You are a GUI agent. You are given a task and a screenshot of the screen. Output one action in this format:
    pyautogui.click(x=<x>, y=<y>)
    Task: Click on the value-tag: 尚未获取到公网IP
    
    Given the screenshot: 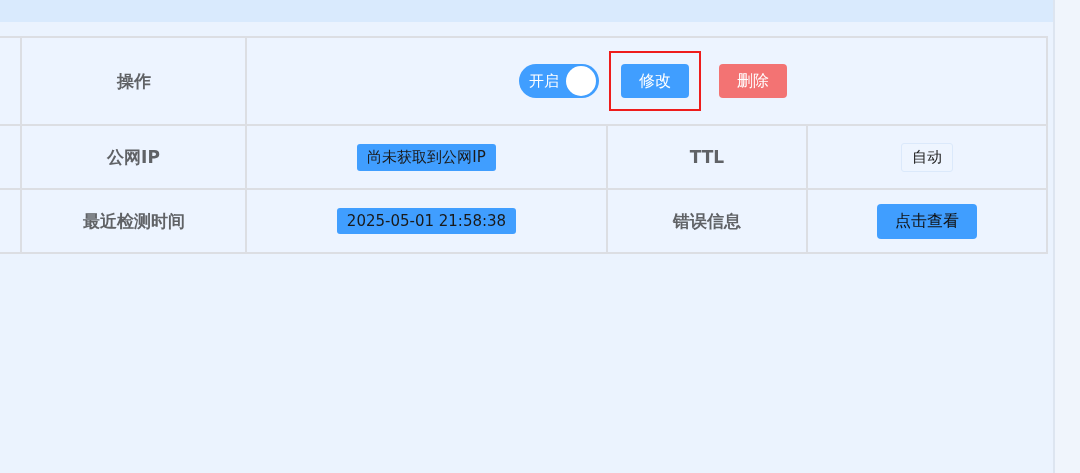 What is the action you would take?
    pyautogui.click(x=426, y=157)
    